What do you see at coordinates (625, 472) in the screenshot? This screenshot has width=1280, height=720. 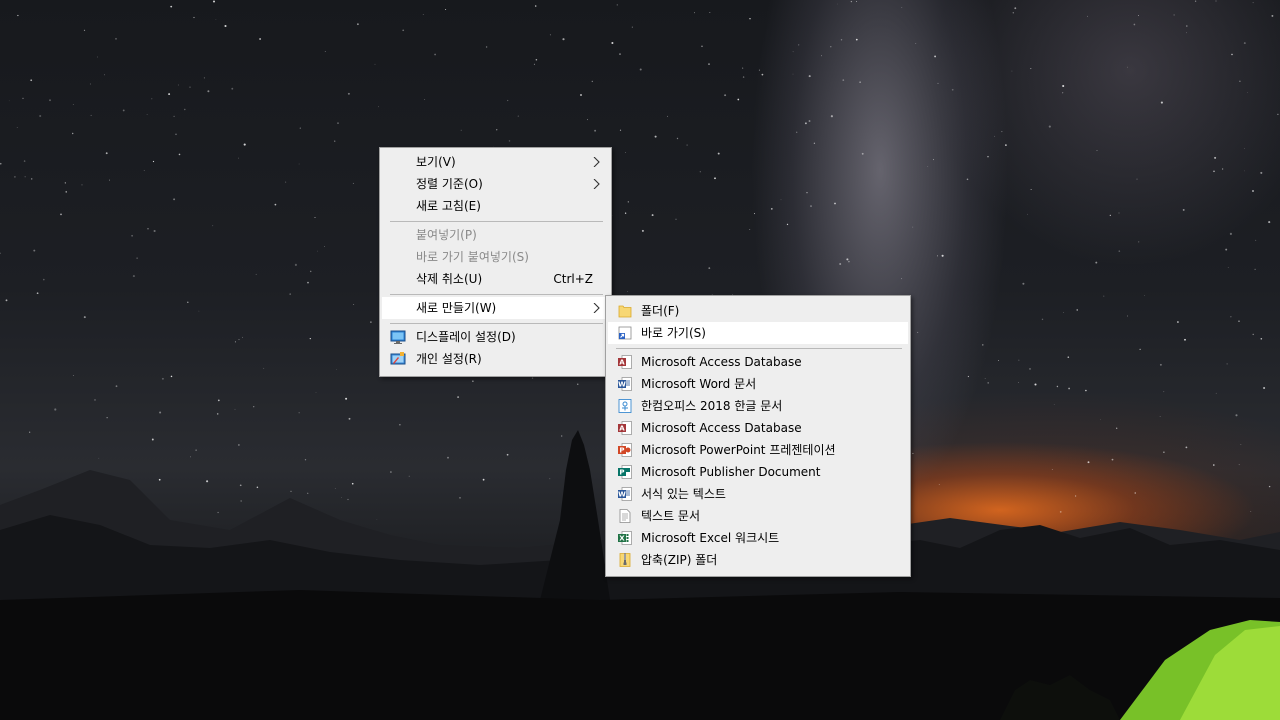 I see `publisher-icon: P` at bounding box center [625, 472].